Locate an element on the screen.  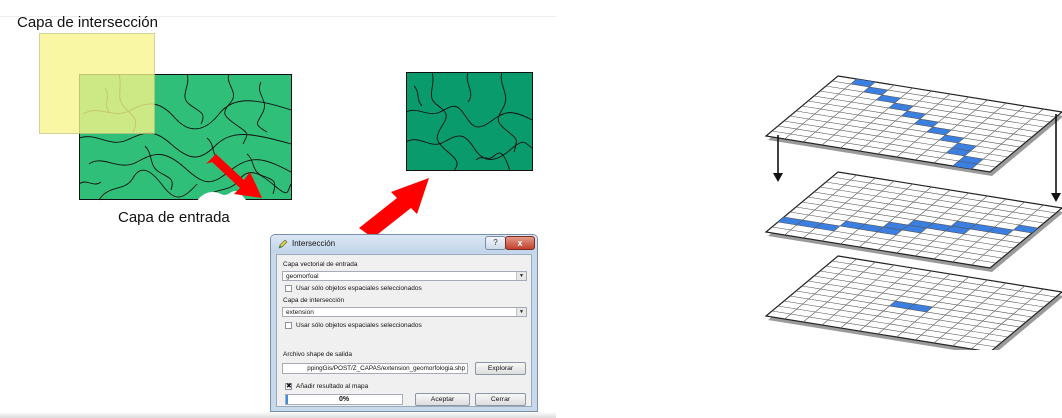
progress-bar: 0% is located at coordinates (344, 399).